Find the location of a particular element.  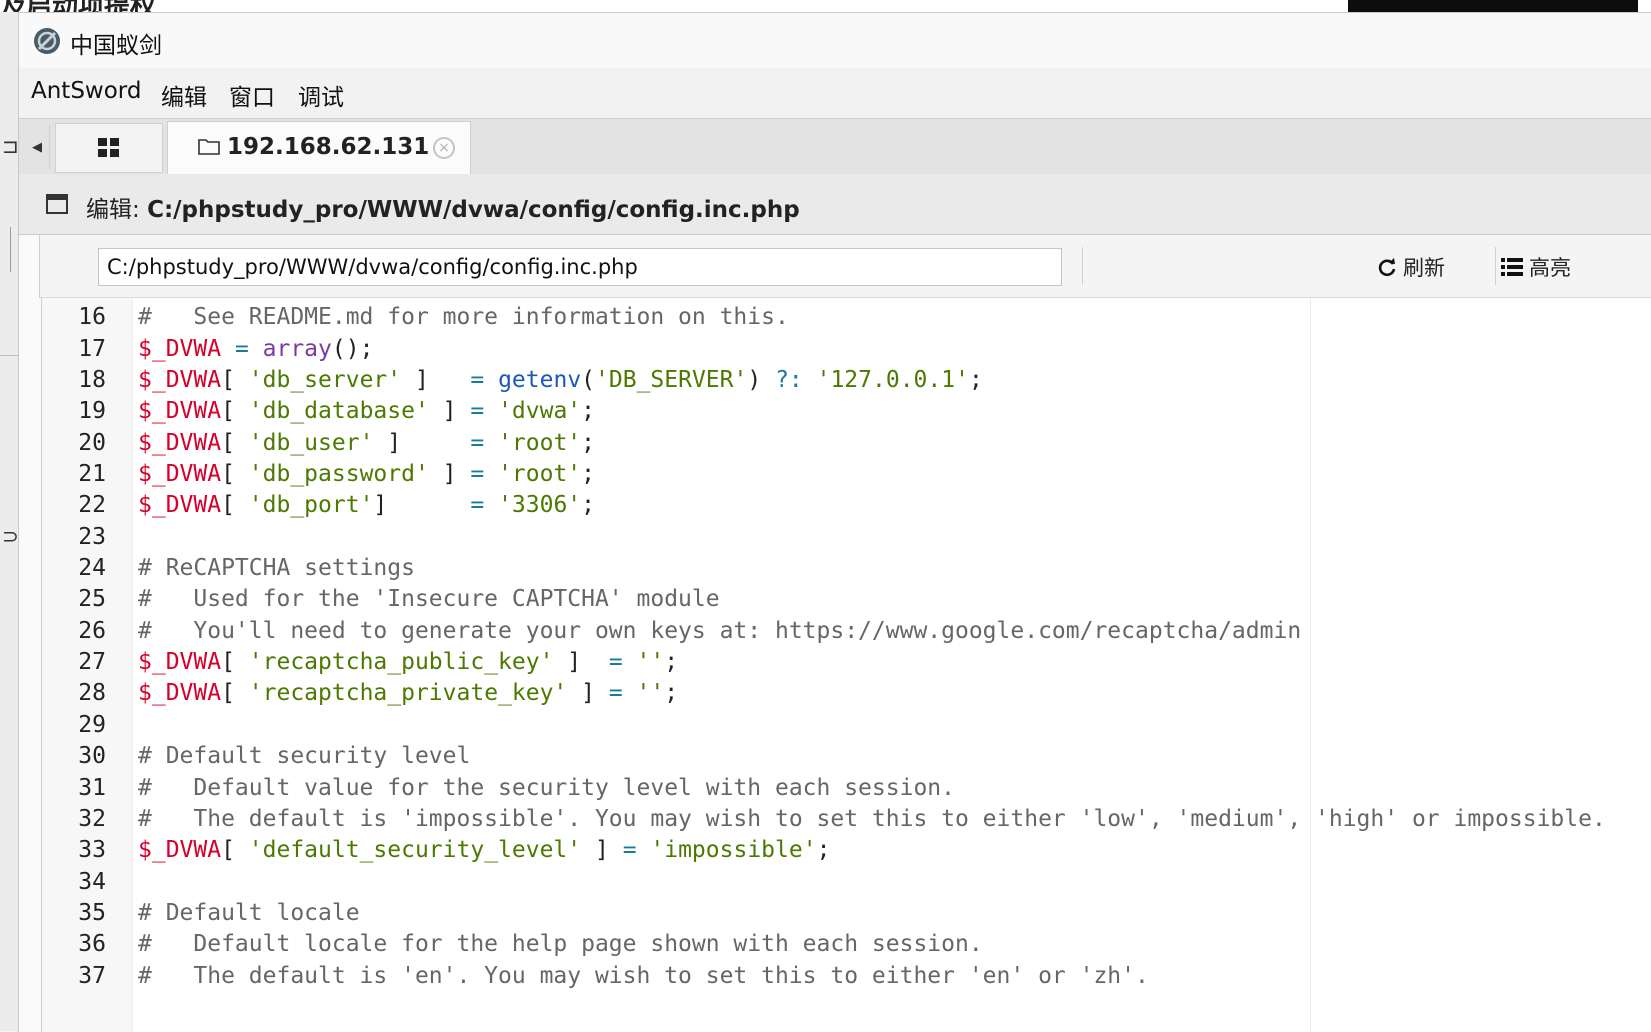

code-token: 'recaptcha_public_key' is located at coordinates (401, 662).